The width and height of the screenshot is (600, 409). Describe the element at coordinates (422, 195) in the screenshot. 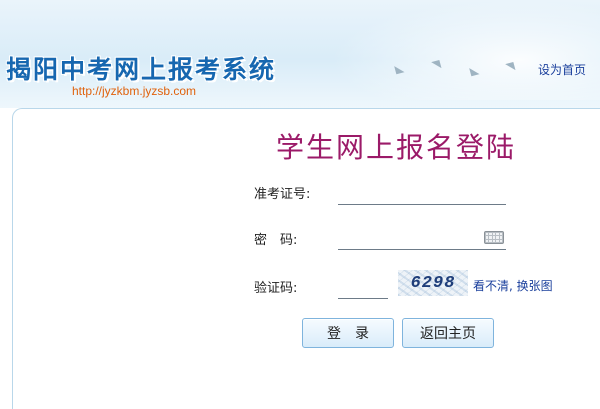

I see `exam-no-input` at that location.